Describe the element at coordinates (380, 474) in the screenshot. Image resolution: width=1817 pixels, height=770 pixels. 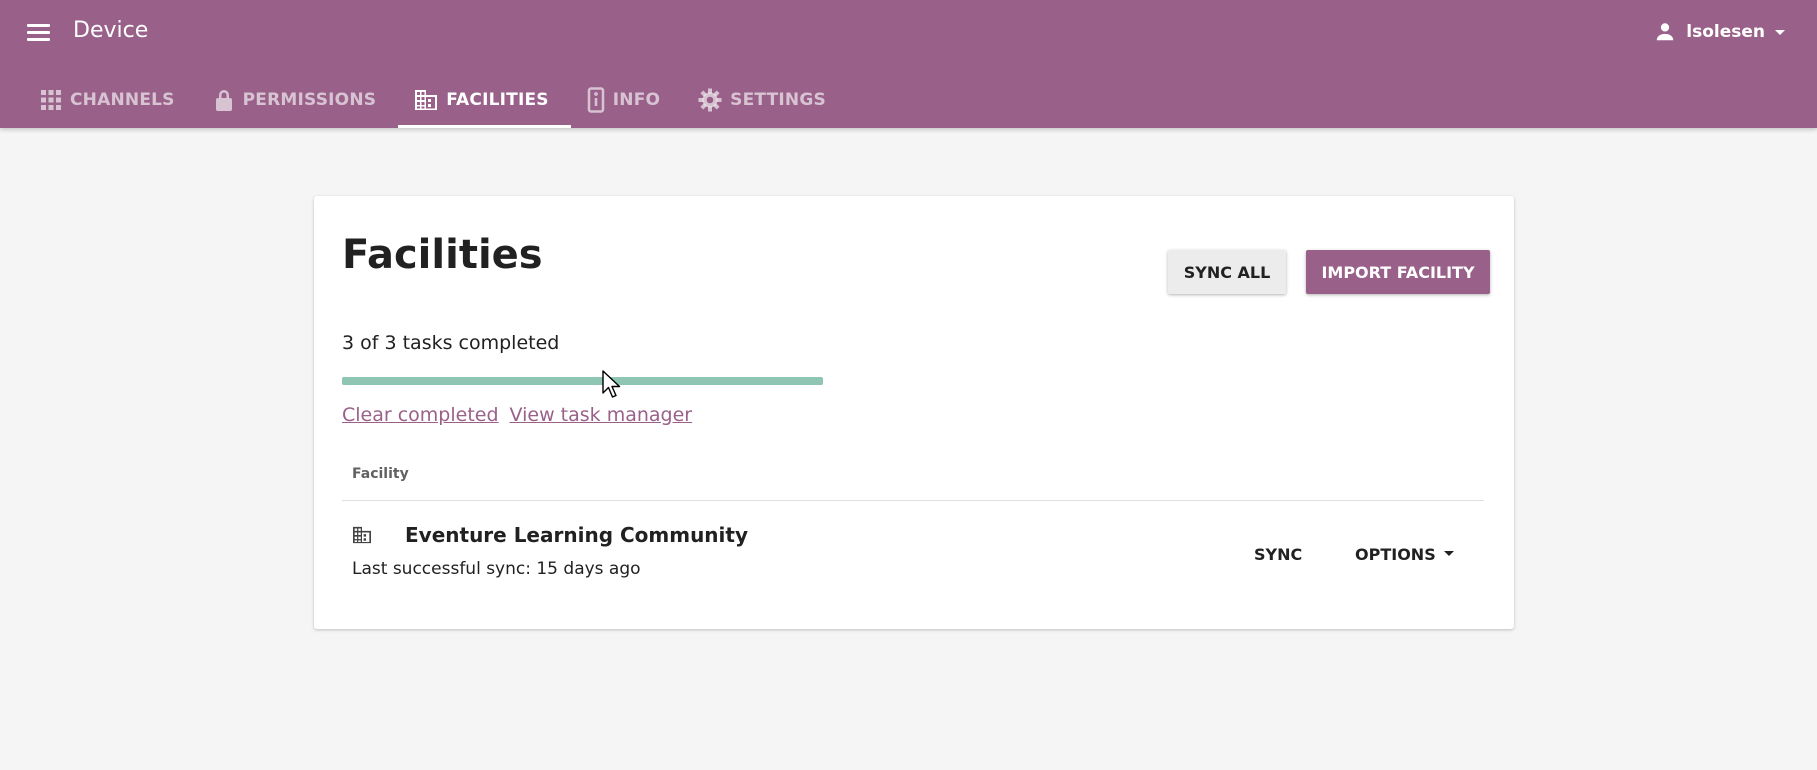
I see `facility-column-header: Facility` at that location.